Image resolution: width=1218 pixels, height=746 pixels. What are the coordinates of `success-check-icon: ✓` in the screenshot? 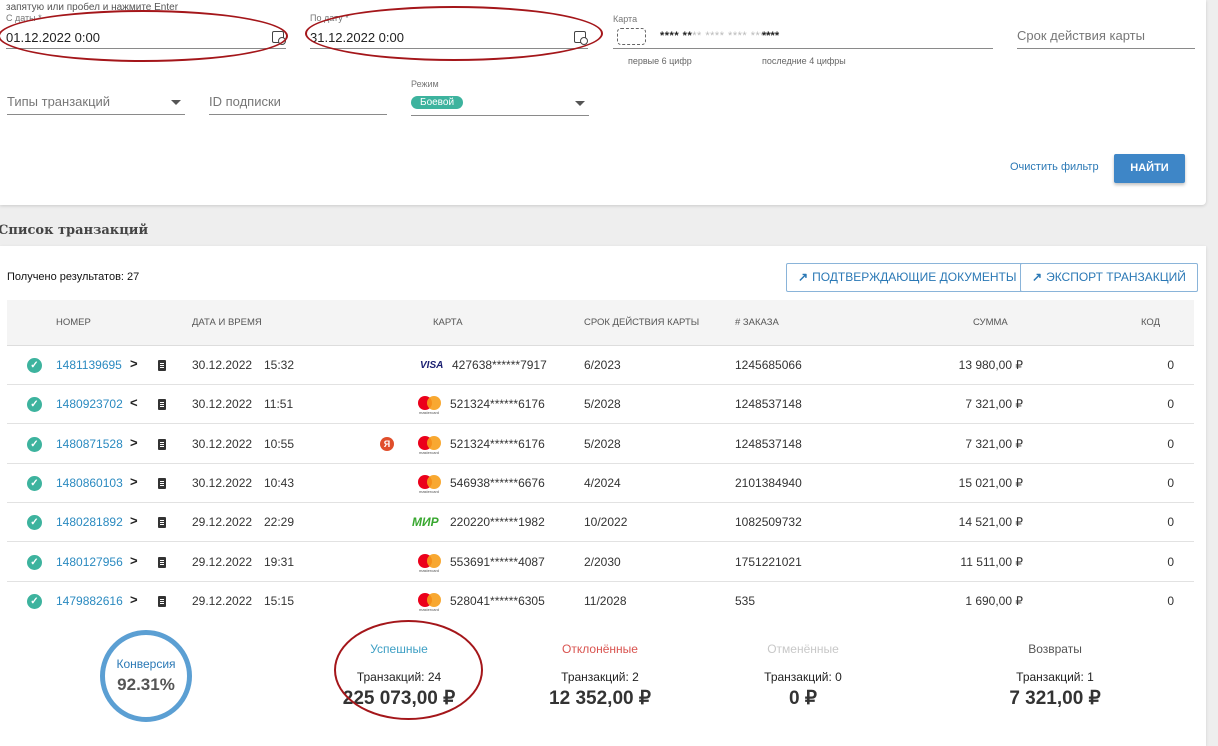 It's located at (34, 523).